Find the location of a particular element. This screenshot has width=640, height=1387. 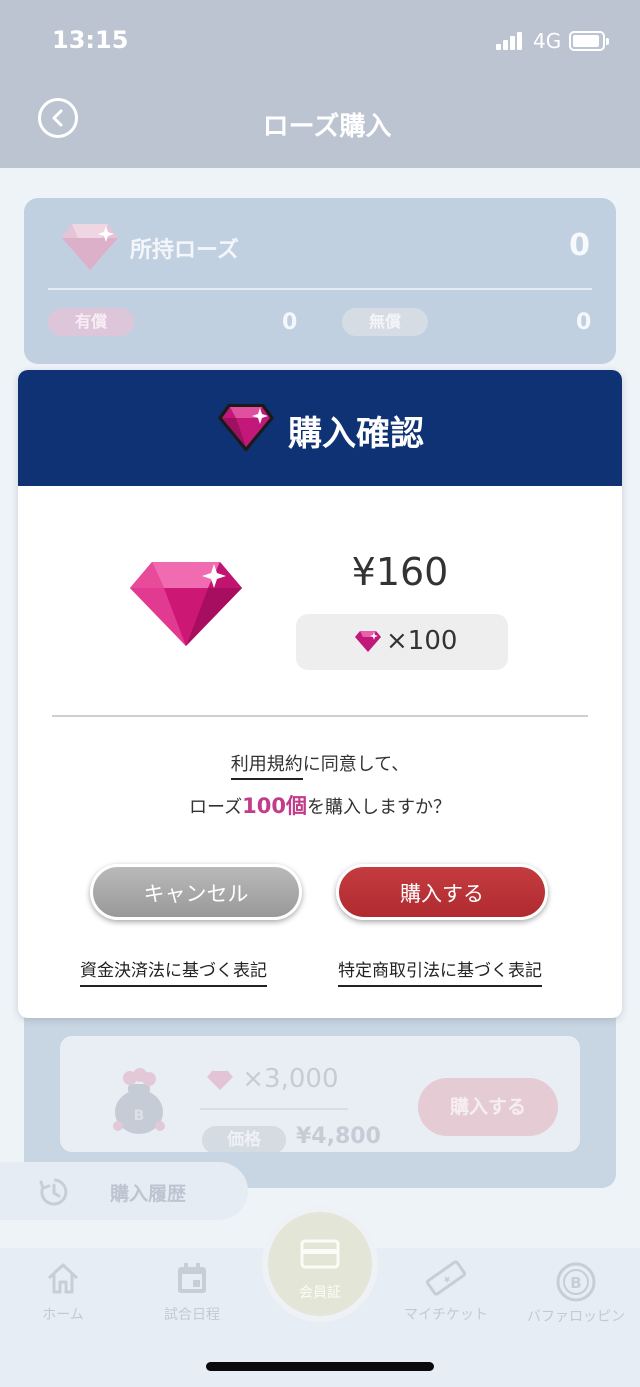

terms-link: 利用規約 is located at coordinates (266, 767).